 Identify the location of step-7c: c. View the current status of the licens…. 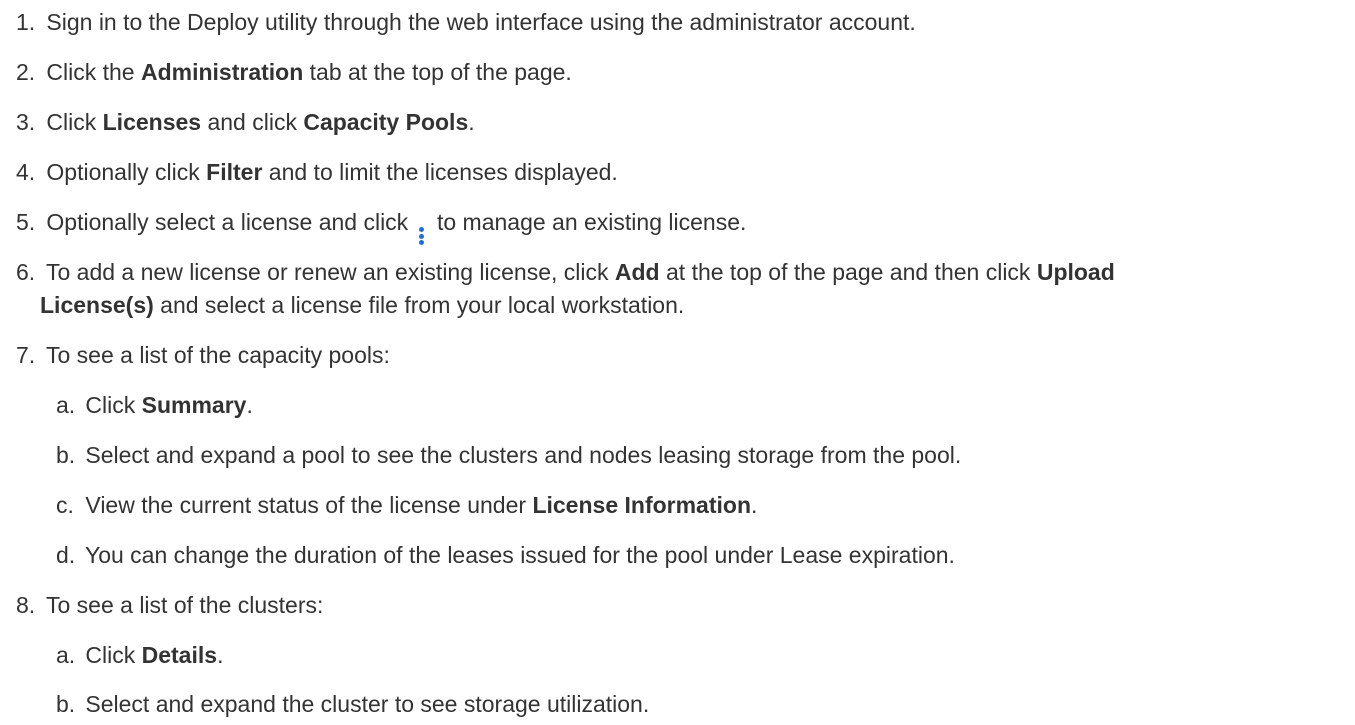
(701, 505).